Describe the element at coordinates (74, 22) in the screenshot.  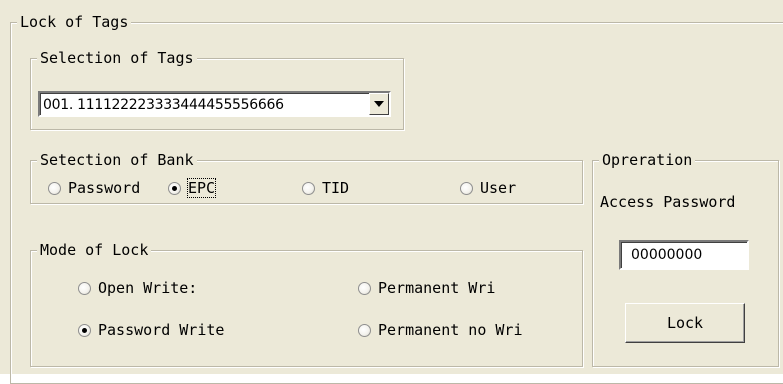
I see `lock-of-tags-legend: Lock of Tags` at that location.